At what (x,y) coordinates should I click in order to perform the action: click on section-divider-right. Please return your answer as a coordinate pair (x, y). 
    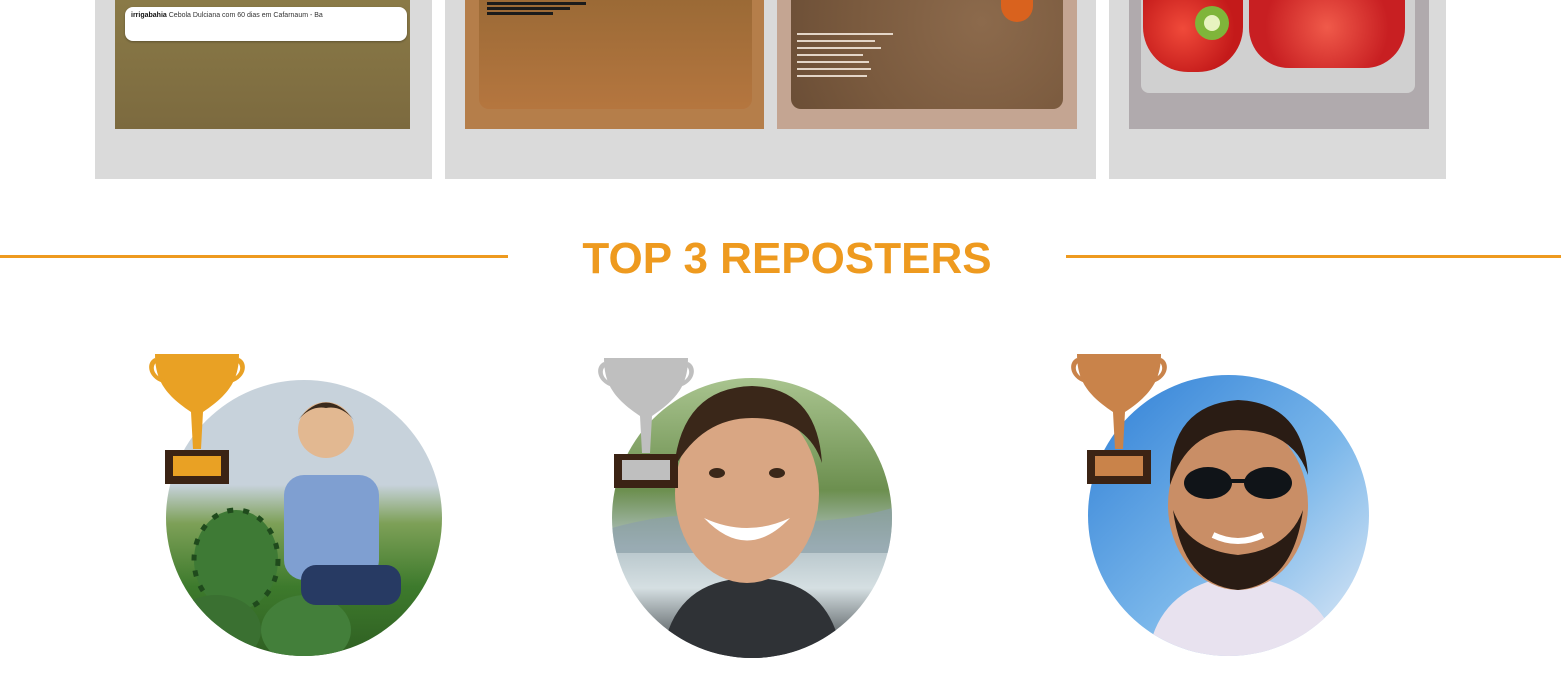
    Looking at the image, I should click on (1313, 256).